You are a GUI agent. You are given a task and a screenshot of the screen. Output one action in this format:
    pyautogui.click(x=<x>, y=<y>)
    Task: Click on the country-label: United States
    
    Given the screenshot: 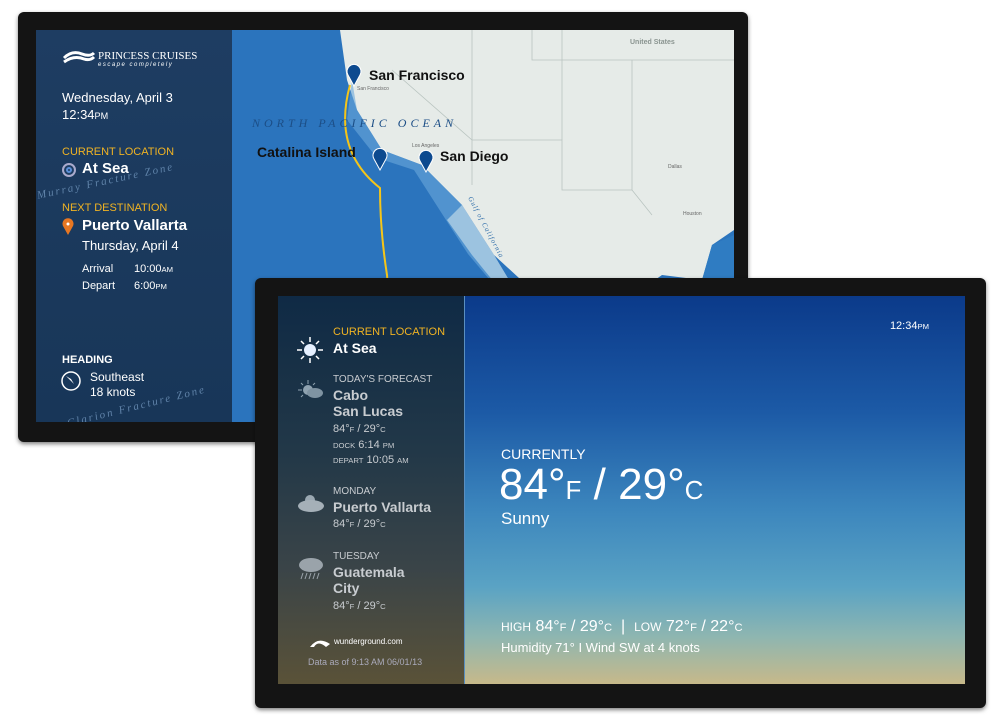 What is the action you would take?
    pyautogui.click(x=652, y=42)
    